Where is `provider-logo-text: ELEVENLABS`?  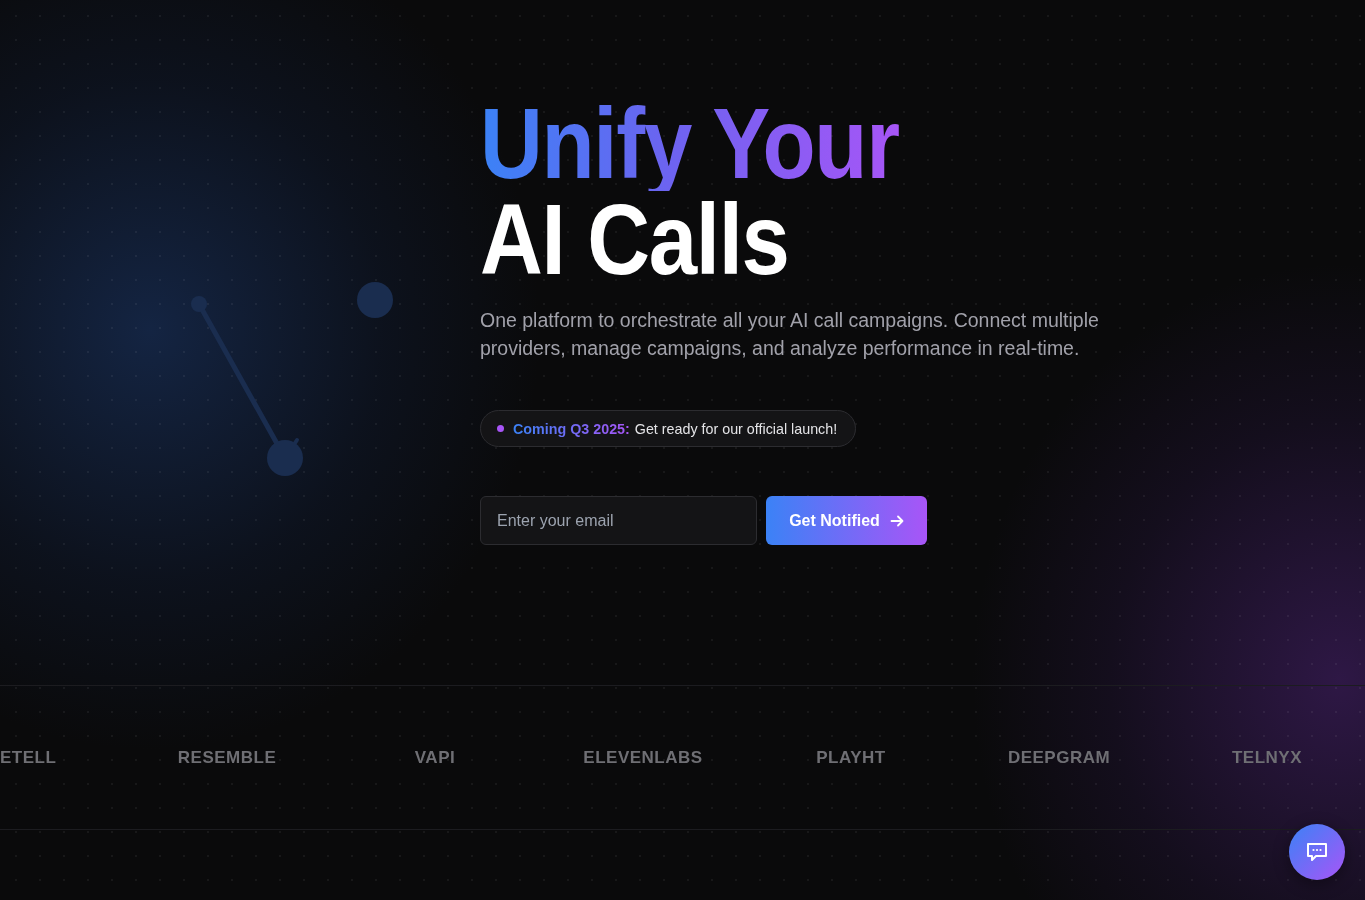 provider-logo-text: ELEVENLABS is located at coordinates (643, 757).